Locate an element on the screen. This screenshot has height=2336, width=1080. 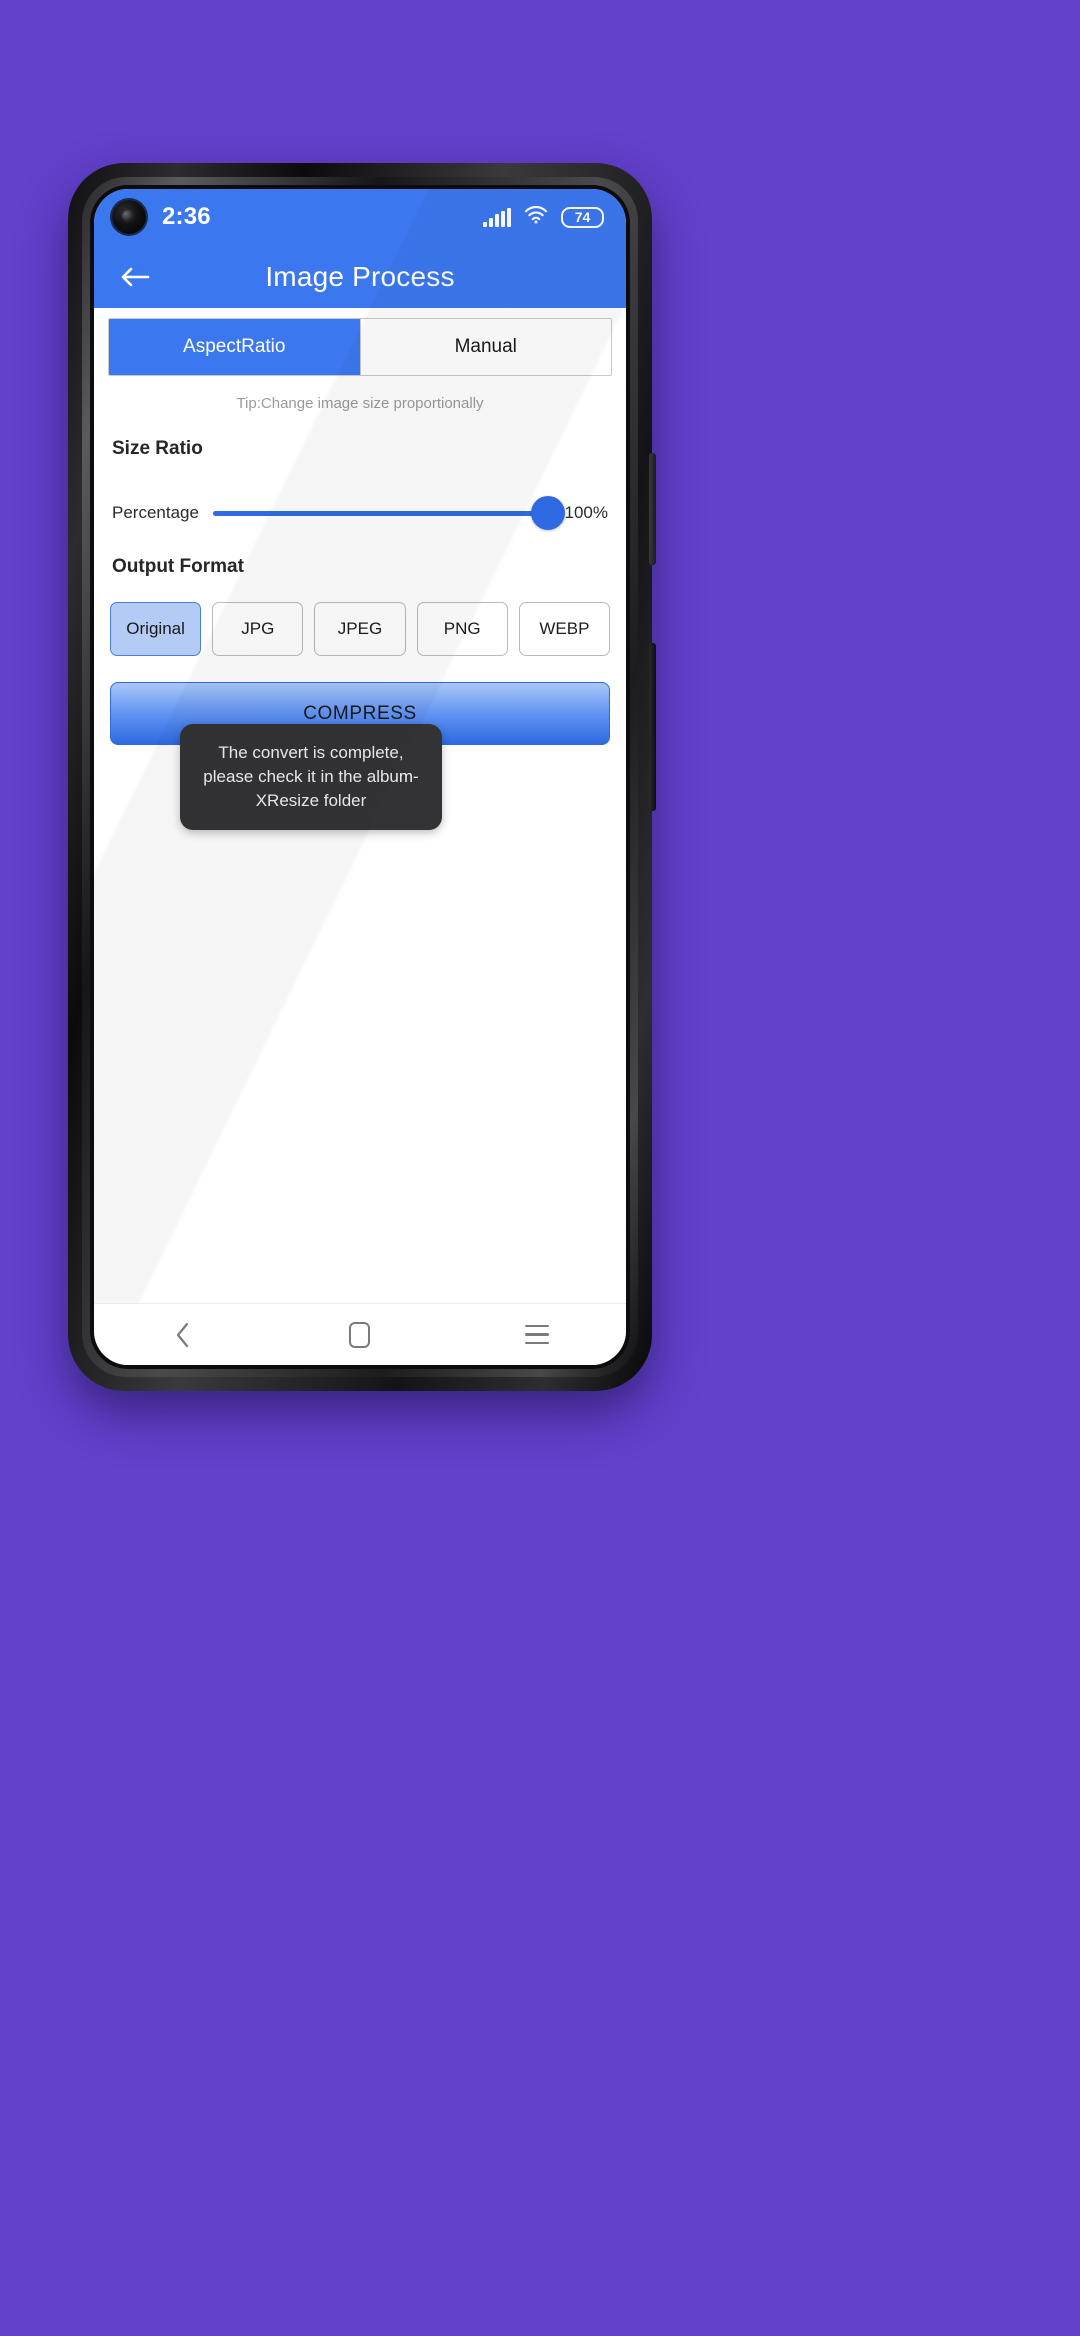
tab-manual: Manual is located at coordinates (485, 347).